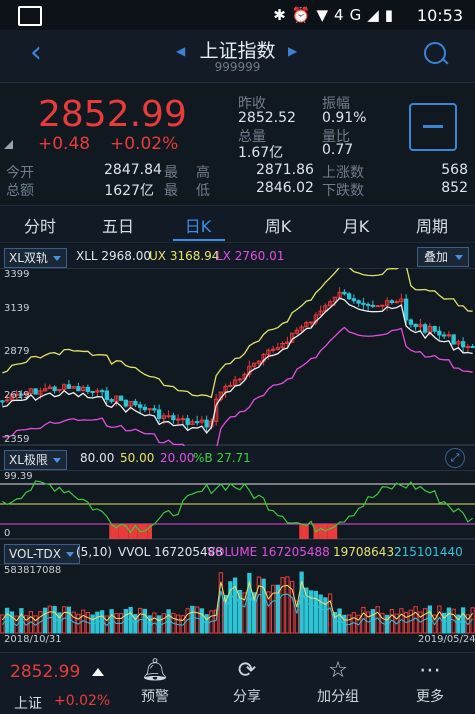 The width and height of the screenshot is (475, 714). What do you see at coordinates (261, 153) in the screenshot?
I see `stat-value: 1.67亿` at bounding box center [261, 153].